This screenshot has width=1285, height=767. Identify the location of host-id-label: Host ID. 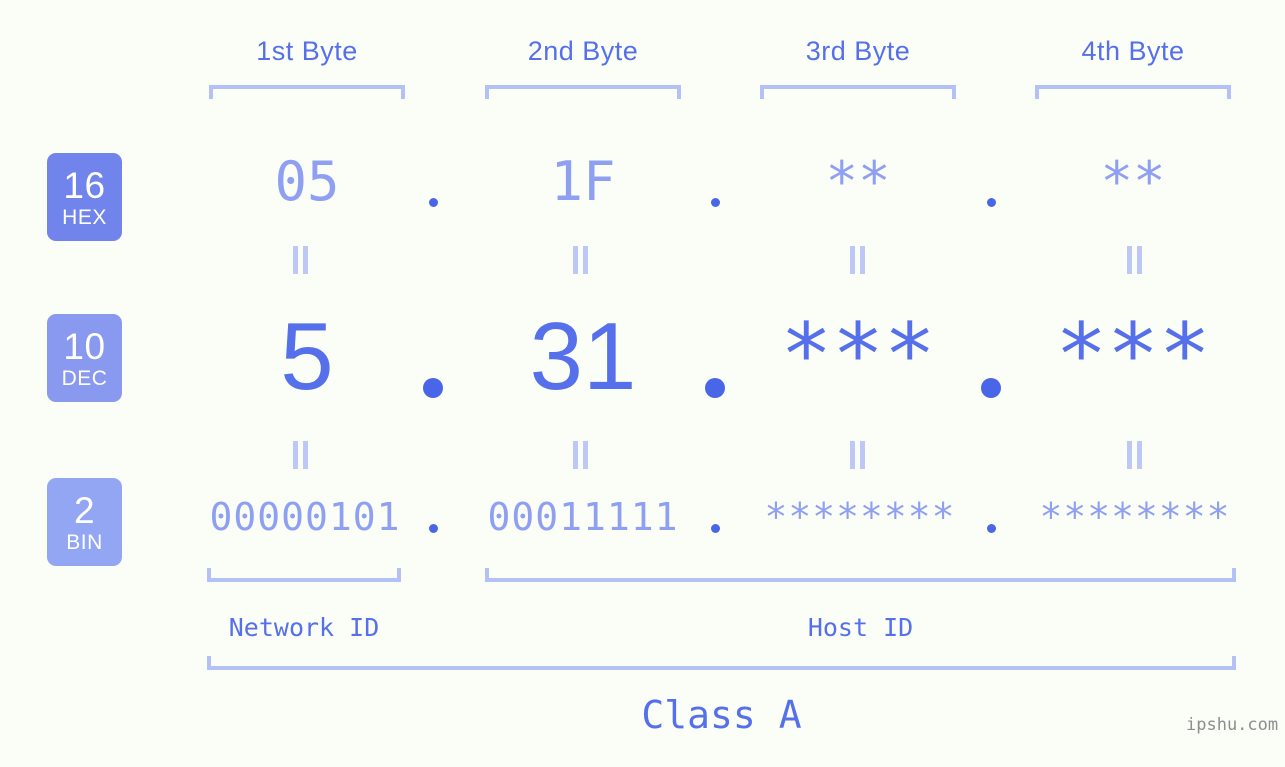
(860, 627).